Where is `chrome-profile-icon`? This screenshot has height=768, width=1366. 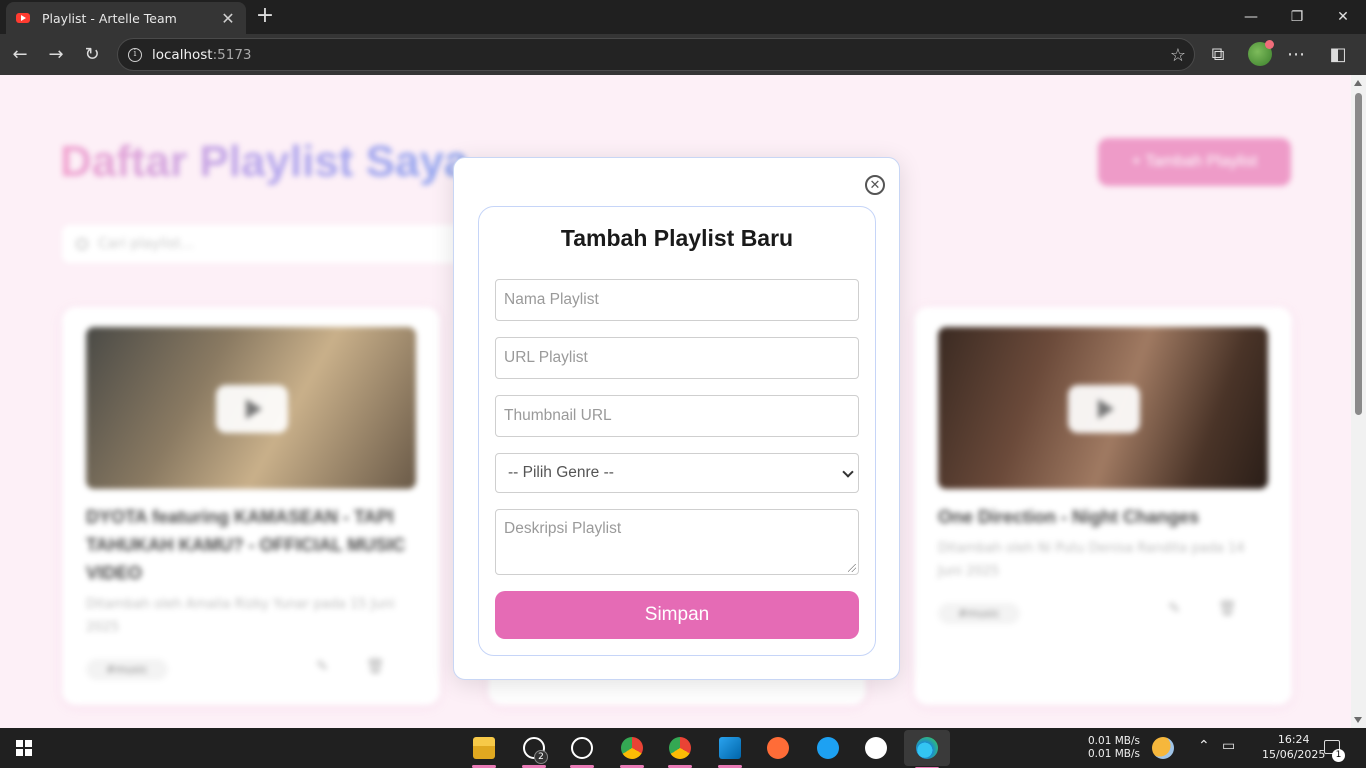 chrome-profile-icon is located at coordinates (680, 750).